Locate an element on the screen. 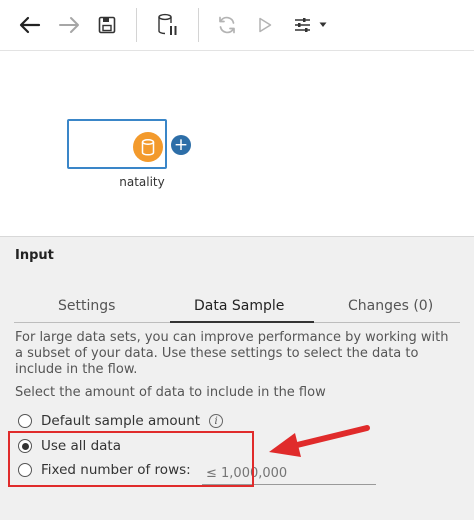 The height and width of the screenshot is (520, 474). default-sample-radio is located at coordinates (25, 421).